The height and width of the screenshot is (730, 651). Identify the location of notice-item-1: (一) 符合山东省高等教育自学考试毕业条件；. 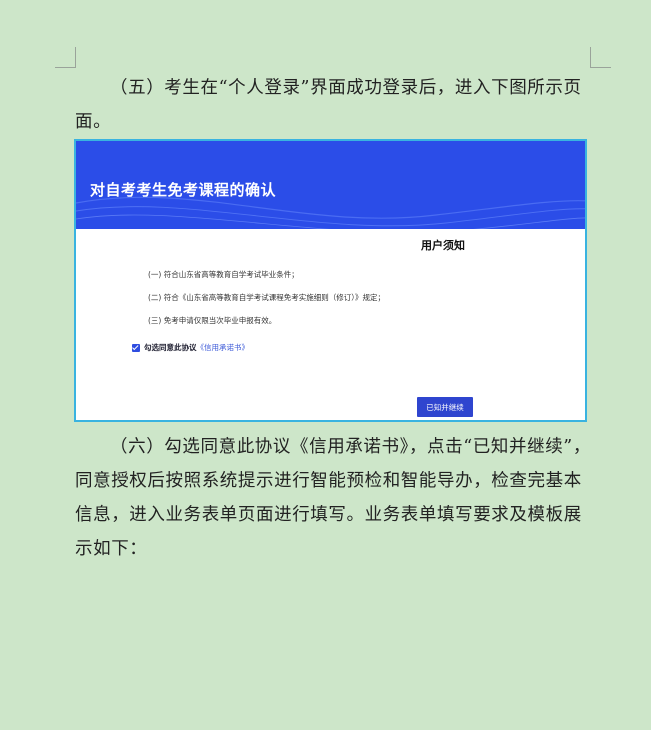
(223, 274).